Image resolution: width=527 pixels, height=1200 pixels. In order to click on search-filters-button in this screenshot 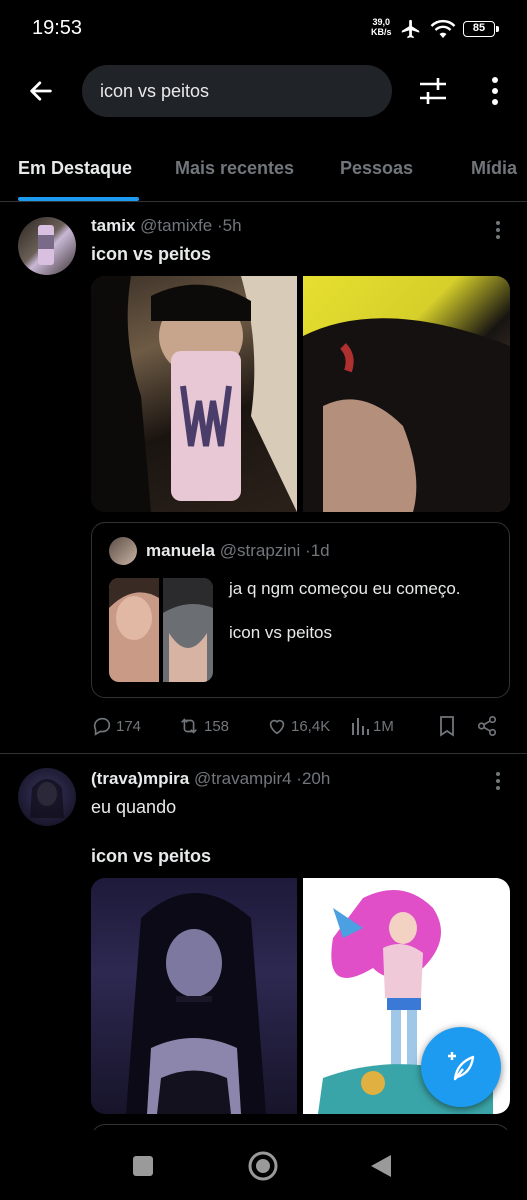, I will do `click(433, 91)`.